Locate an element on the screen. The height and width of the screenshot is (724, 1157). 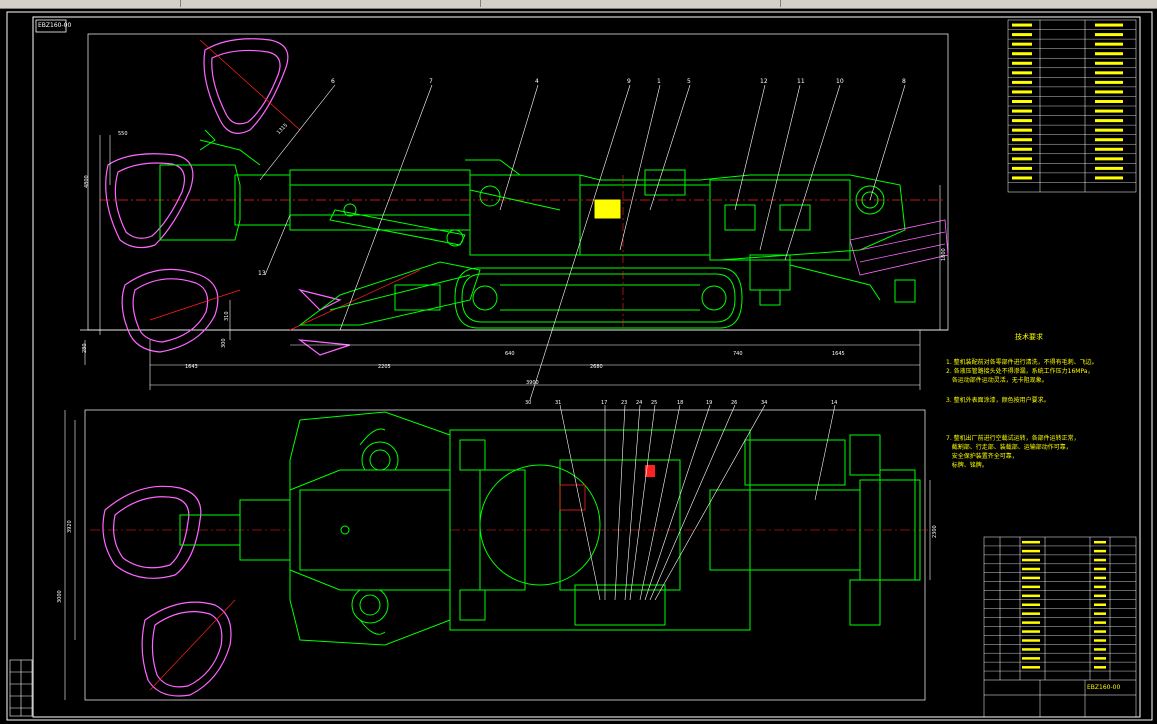
callout-plan-4: 25 is located at coordinates (654, 403).